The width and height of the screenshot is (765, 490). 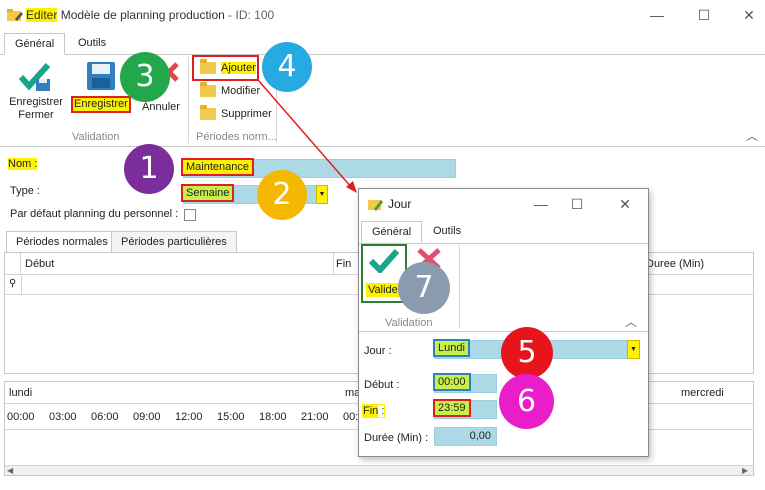 I want to click on debut-value: 00:00, so click(x=452, y=382).